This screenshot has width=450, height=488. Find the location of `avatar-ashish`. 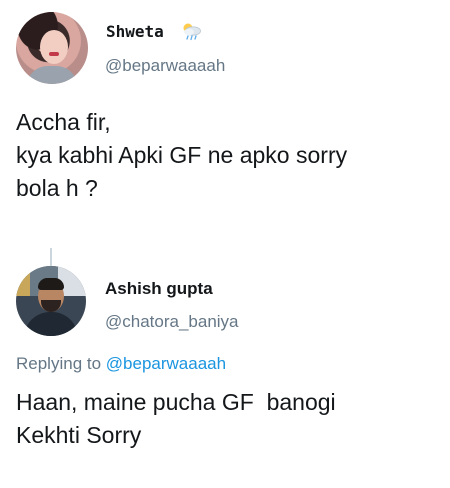

avatar-ashish is located at coordinates (51, 301).